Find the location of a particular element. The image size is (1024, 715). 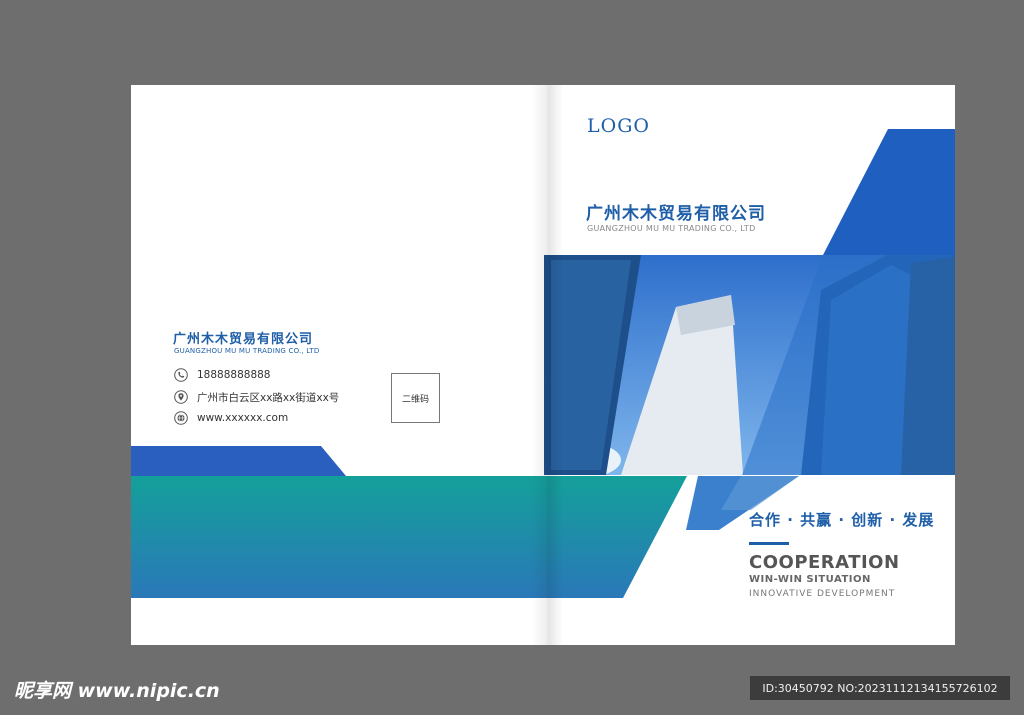

back-company-name-cn: 广州木木贸易有限公司 is located at coordinates (243, 339).